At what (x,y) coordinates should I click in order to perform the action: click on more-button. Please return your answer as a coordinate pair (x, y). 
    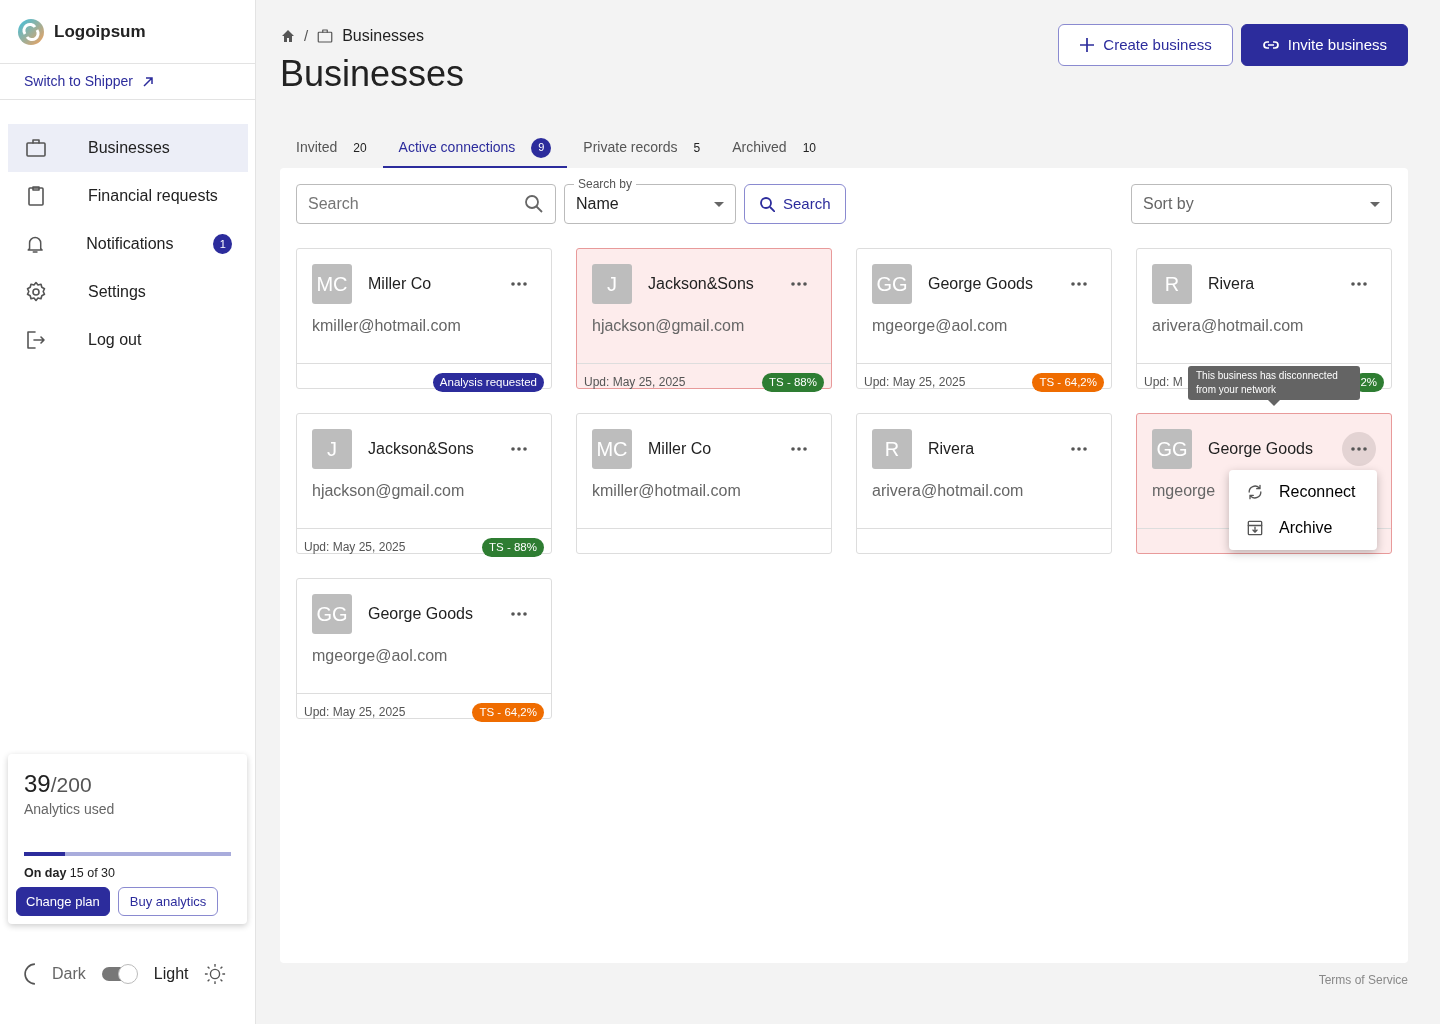
    Looking at the image, I should click on (1359, 449).